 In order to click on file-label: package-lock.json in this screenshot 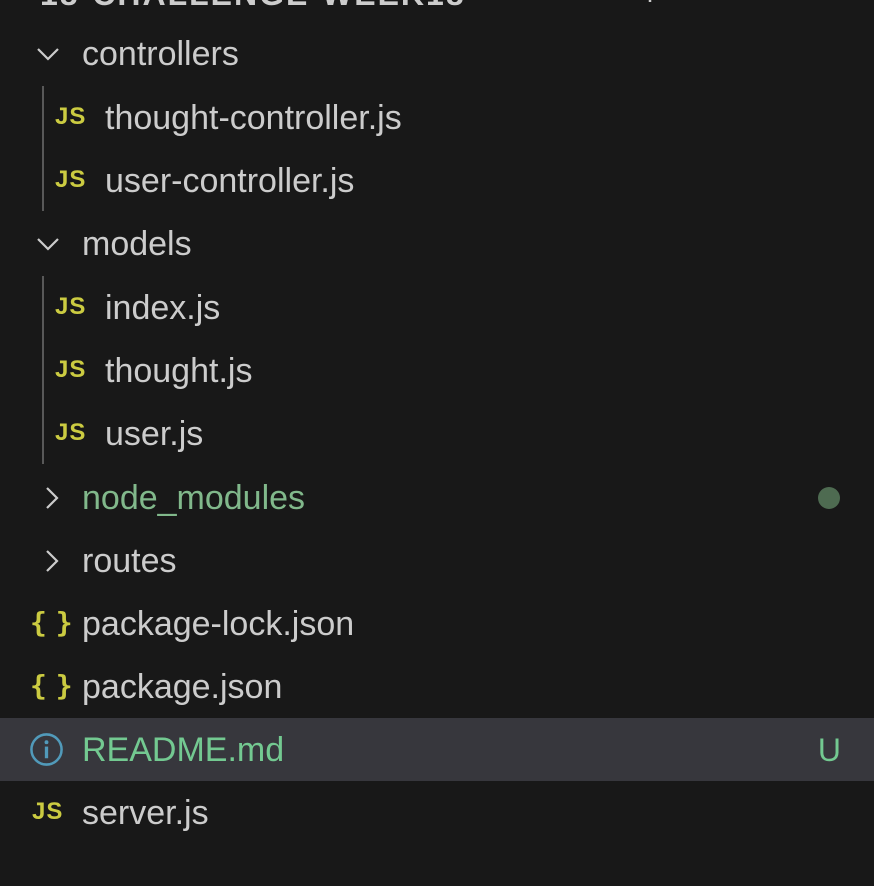, I will do `click(218, 624)`.